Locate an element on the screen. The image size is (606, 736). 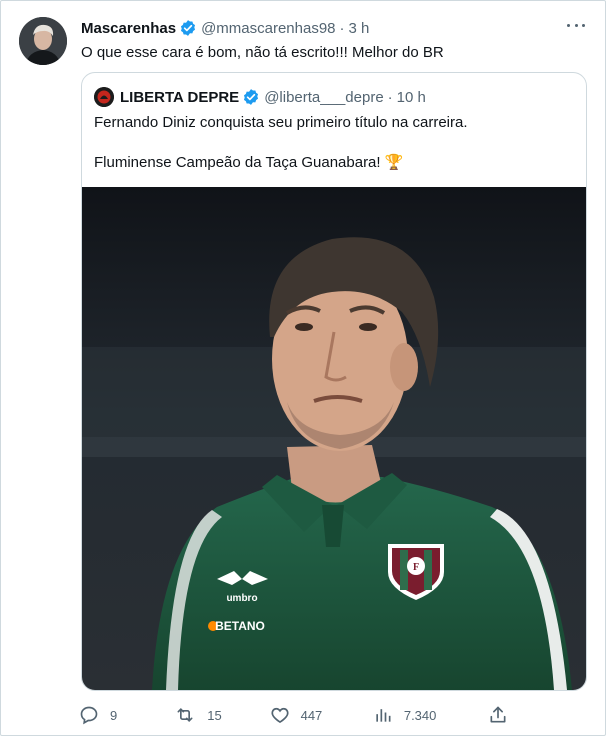
tweet-header: Mascarenhas @mmascarenhas98 · 3 h is located at coordinates (318, 28).